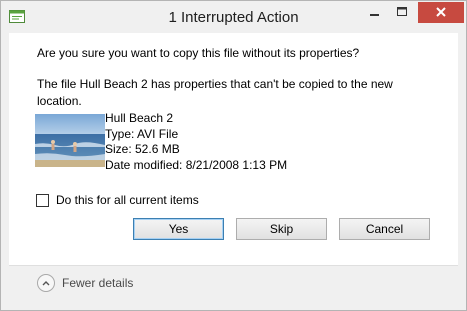 This screenshot has width=467, height=311. Describe the element at coordinates (178, 229) in the screenshot. I see `yes-button: Yes` at that location.